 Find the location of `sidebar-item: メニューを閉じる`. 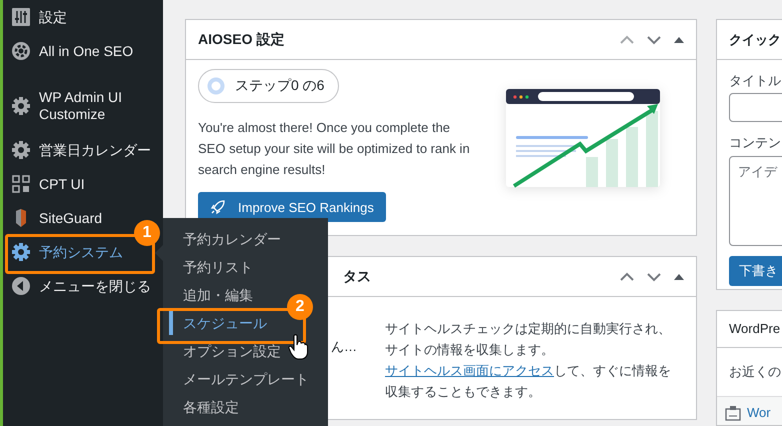

sidebar-item: メニューを閉じる is located at coordinates (79, 286).